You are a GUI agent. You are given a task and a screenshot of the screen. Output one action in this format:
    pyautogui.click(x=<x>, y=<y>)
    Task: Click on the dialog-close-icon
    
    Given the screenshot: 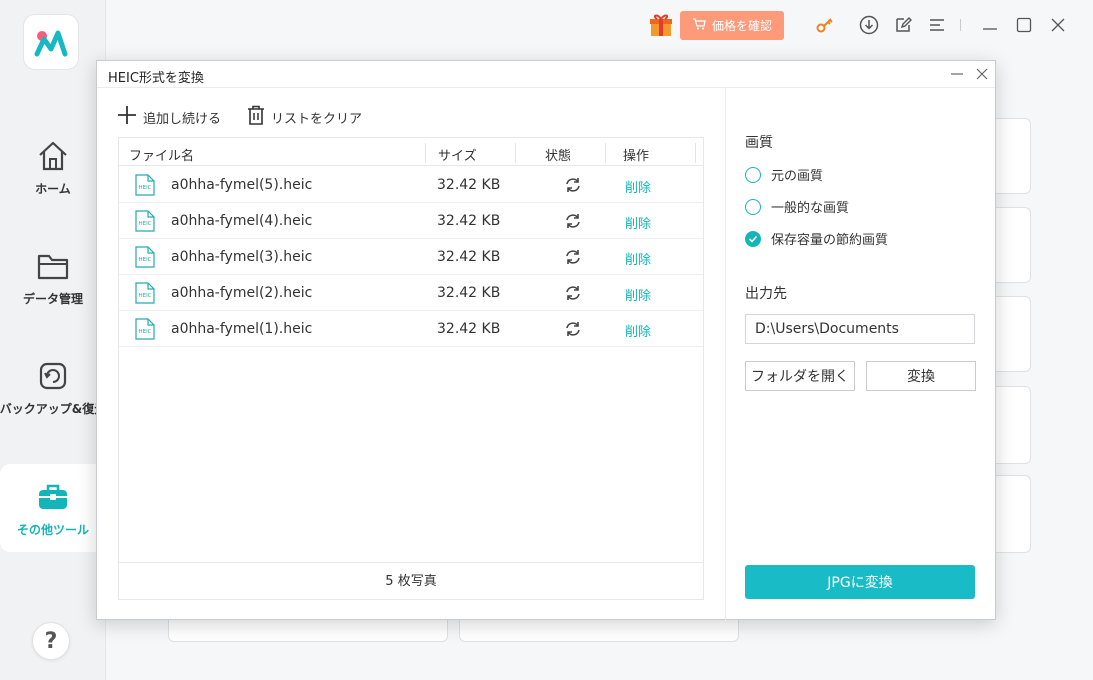 What is the action you would take?
    pyautogui.click(x=982, y=74)
    